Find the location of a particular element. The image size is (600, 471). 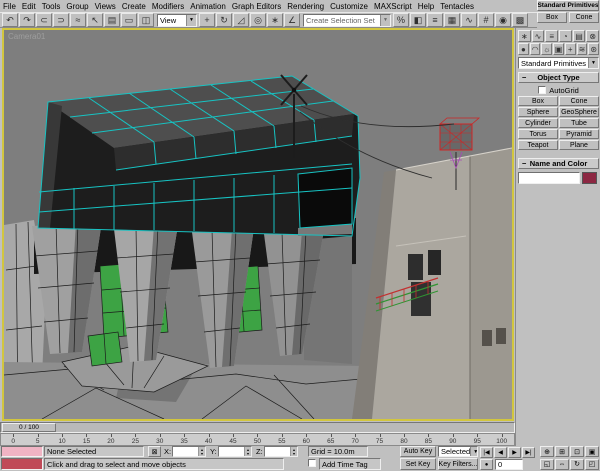

time-slider: 0 / 100 is located at coordinates (257, 427).